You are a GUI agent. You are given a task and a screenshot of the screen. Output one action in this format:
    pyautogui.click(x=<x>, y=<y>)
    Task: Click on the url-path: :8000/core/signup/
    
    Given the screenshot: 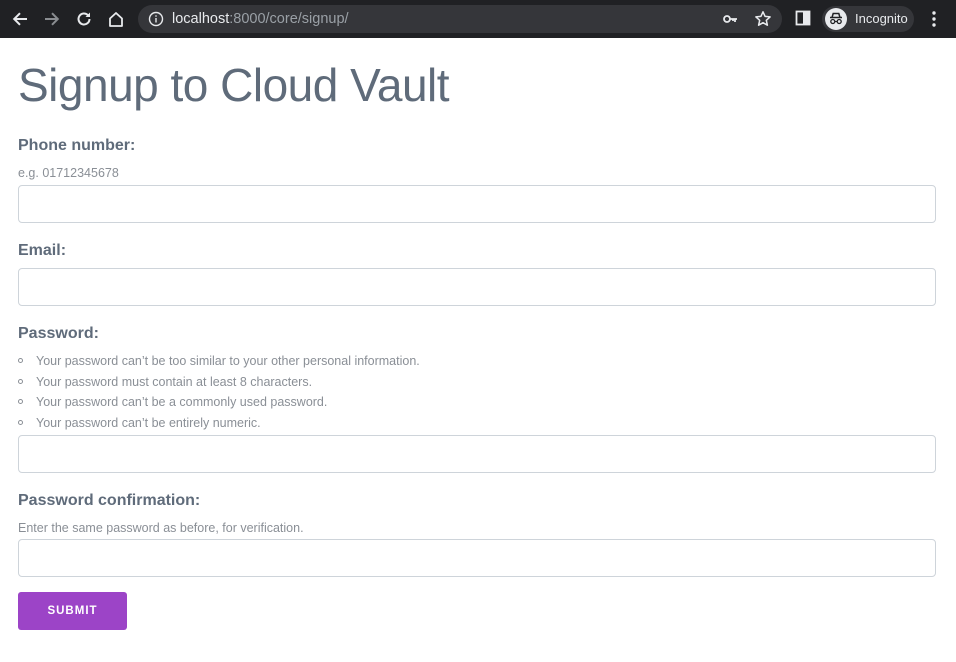 What is the action you would take?
    pyautogui.click(x=289, y=19)
    